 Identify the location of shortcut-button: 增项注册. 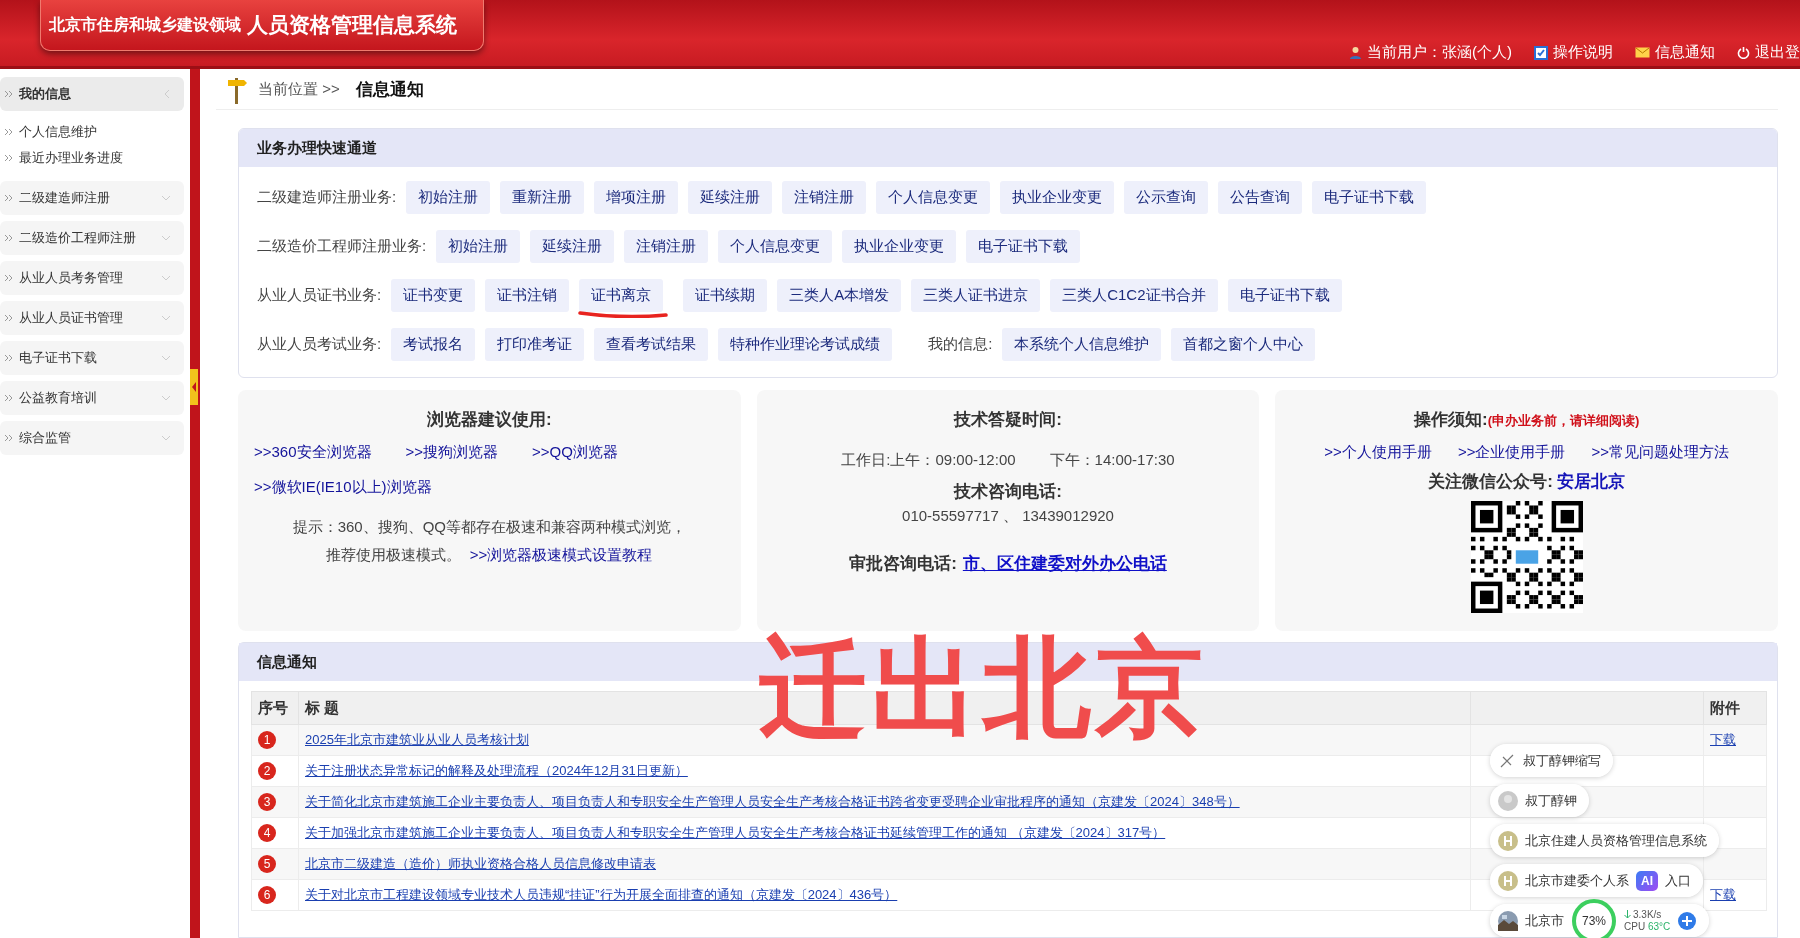
(636, 197).